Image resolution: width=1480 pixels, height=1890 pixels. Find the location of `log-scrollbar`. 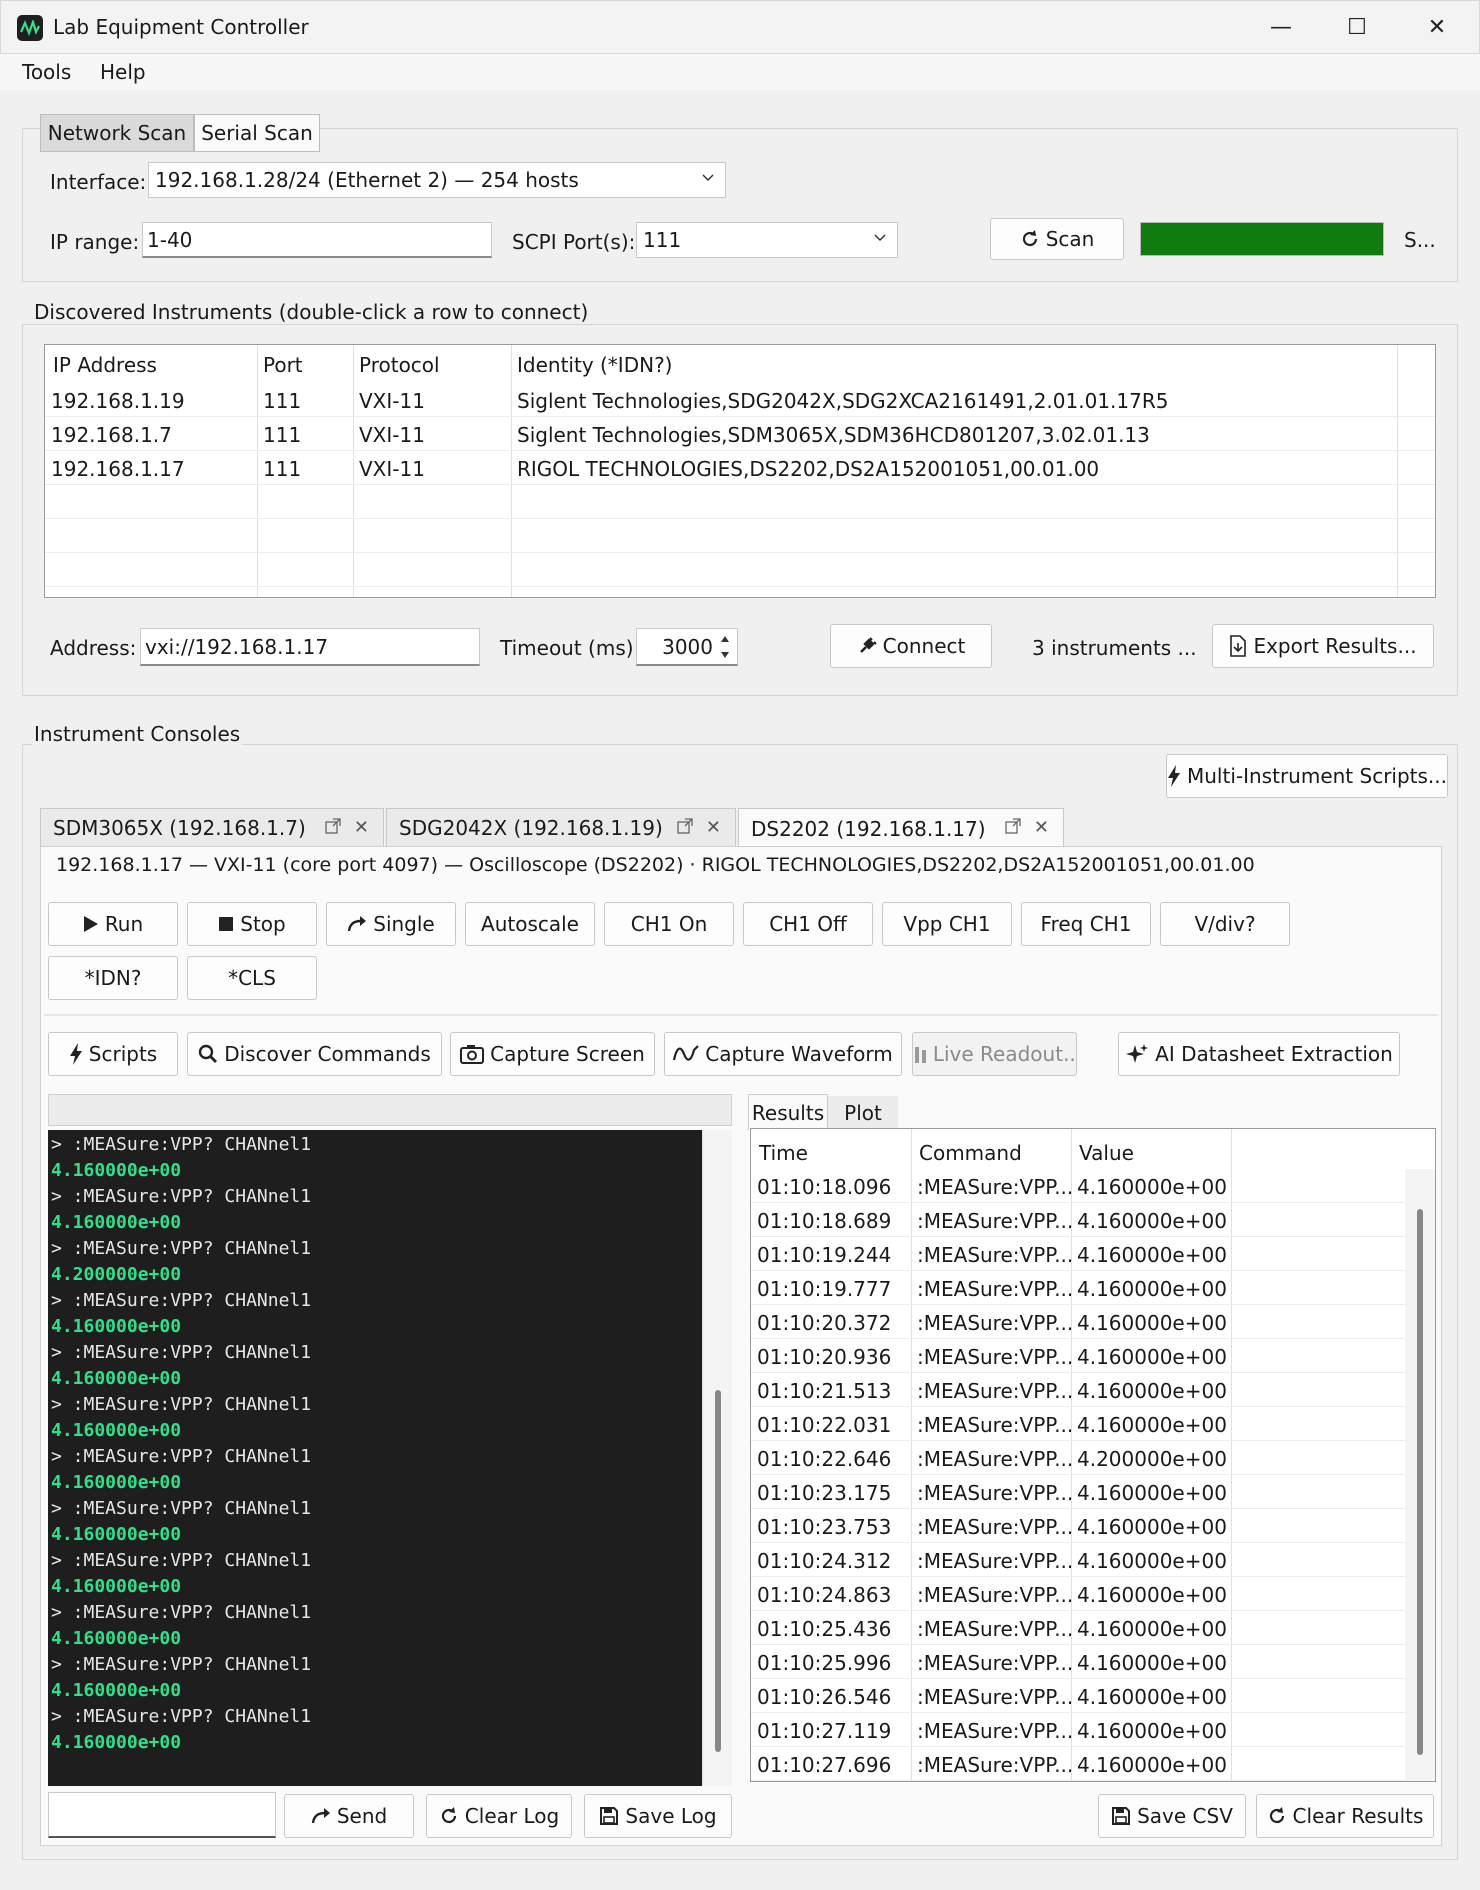

log-scrollbar is located at coordinates (717, 1458).